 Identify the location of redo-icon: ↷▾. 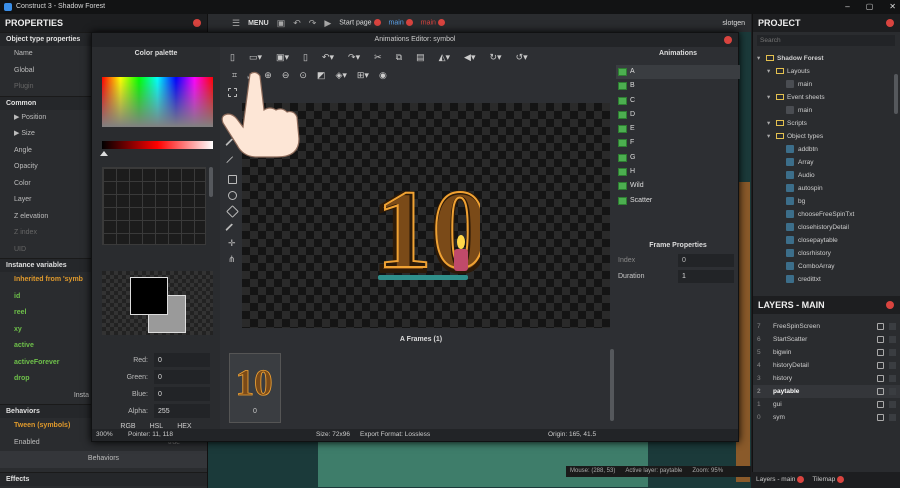
(354, 57).